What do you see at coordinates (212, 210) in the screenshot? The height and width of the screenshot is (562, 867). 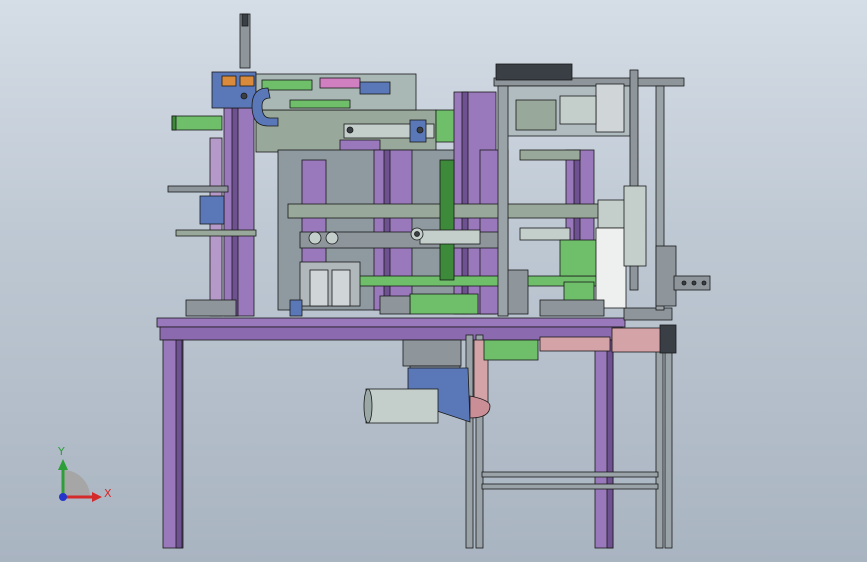 I see `blue-cylinder` at bounding box center [212, 210].